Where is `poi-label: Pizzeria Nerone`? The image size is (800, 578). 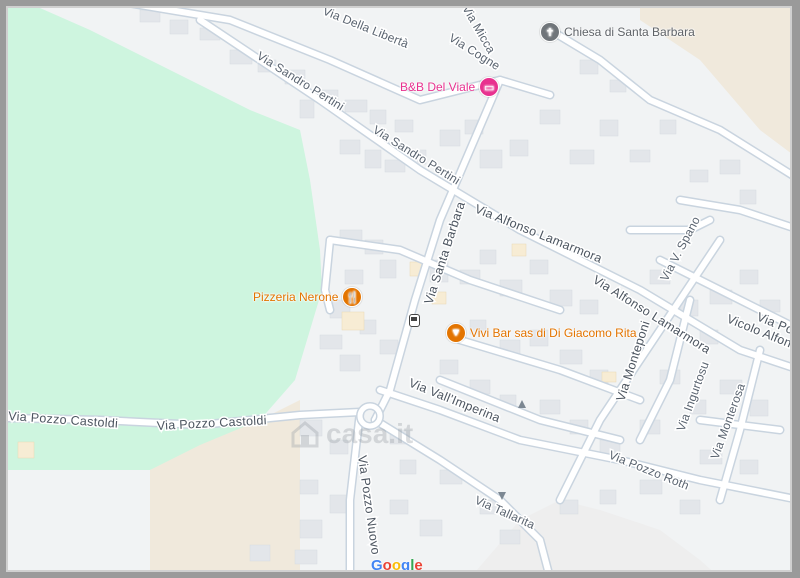 poi-label: Pizzeria Nerone is located at coordinates (296, 297).